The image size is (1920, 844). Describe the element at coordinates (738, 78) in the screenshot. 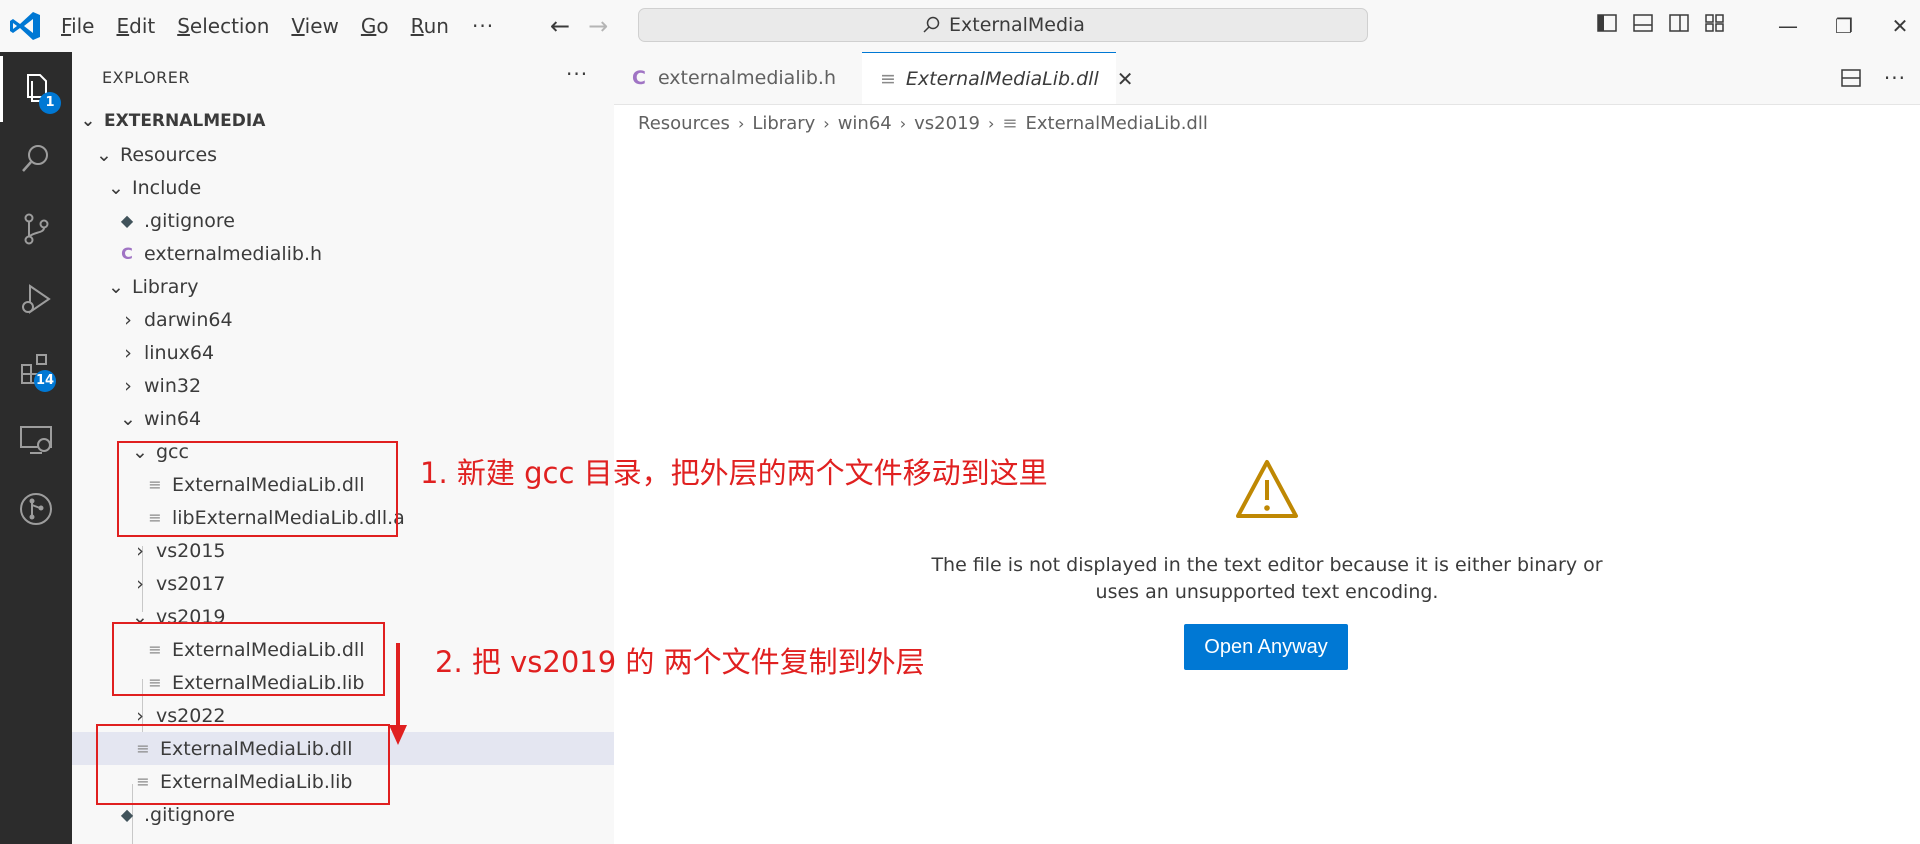

I see `tab-externalmedialib-h: C externalmedialib.h` at that location.